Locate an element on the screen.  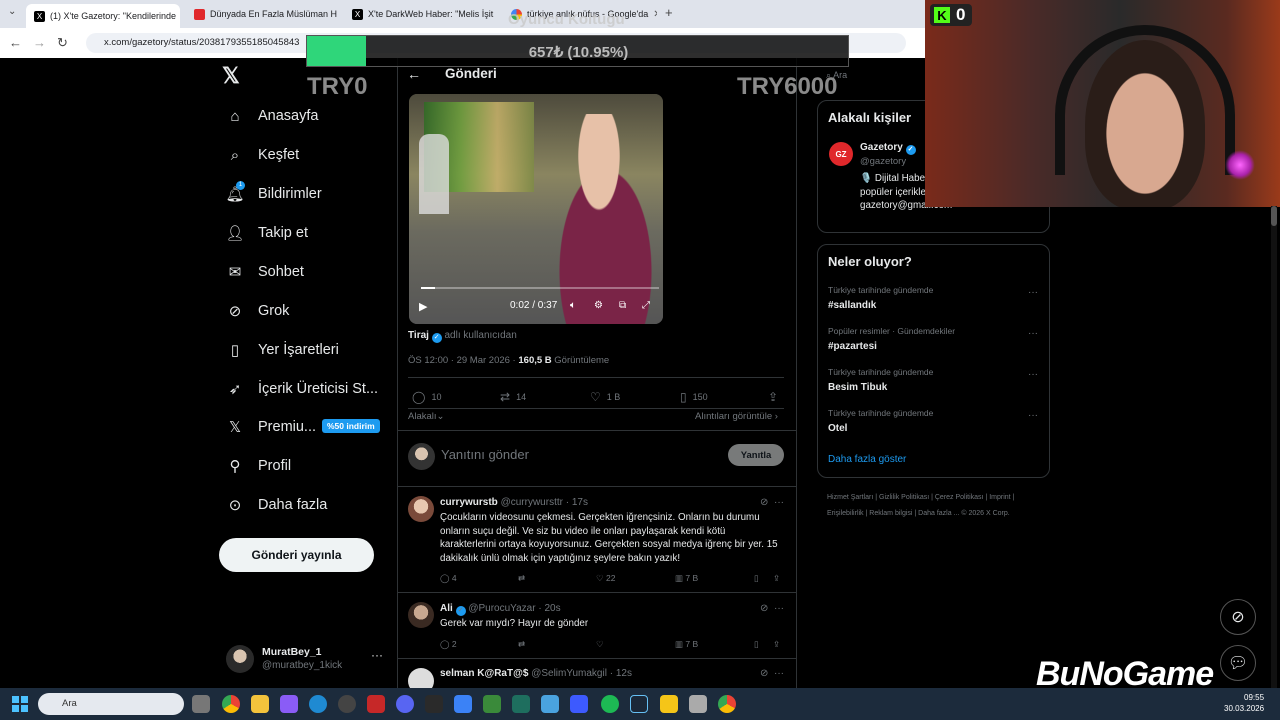
pip-icon: ⧉ is located at coordinates (622, 305).